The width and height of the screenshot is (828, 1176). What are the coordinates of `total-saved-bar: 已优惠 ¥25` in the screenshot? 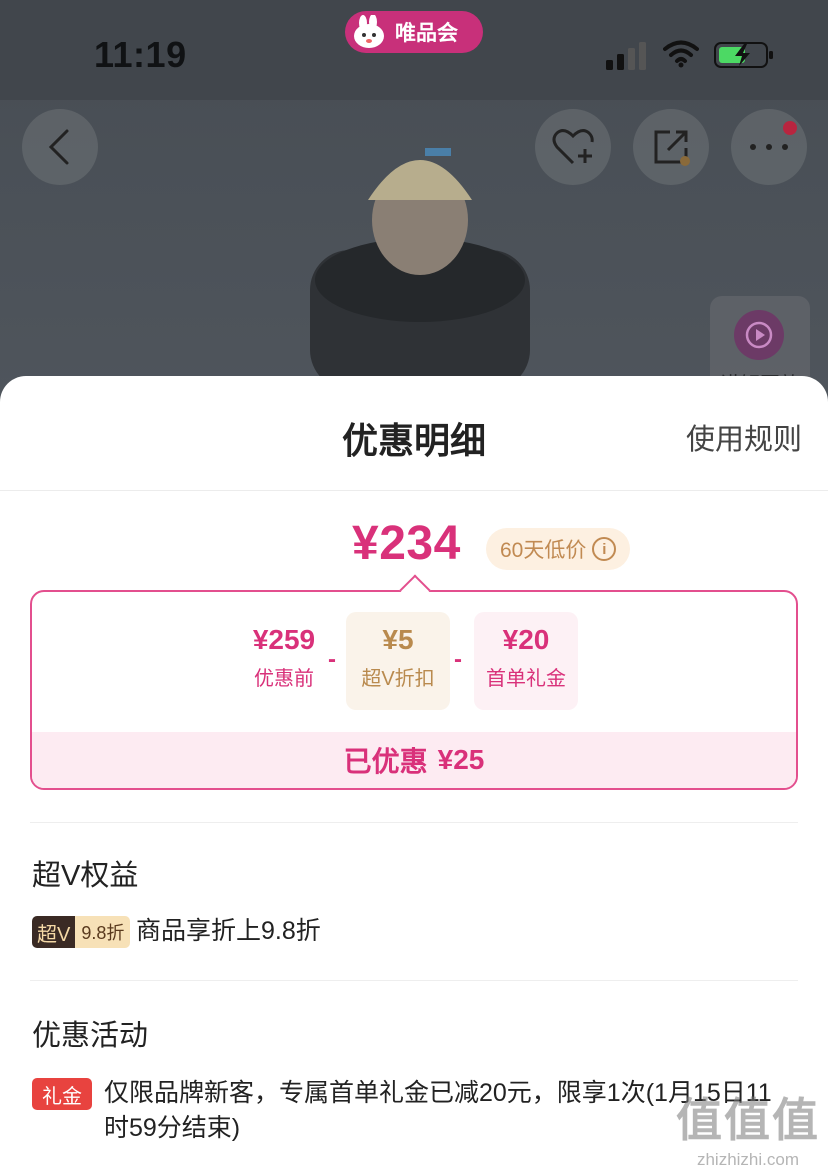 It's located at (414, 760).